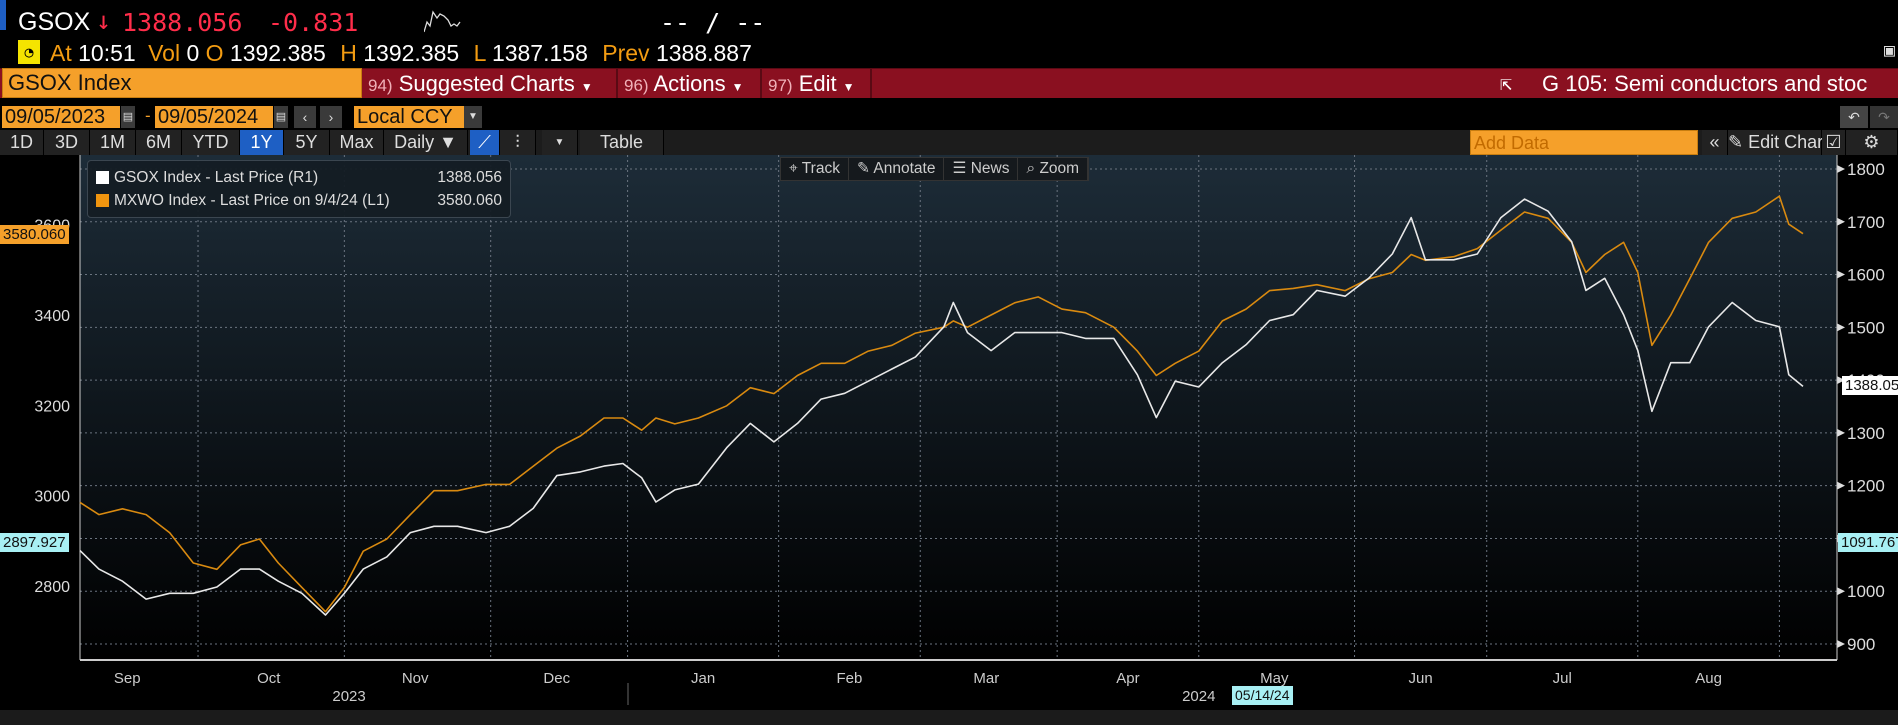 Image resolution: width=1898 pixels, height=725 pixels. What do you see at coordinates (539, 53) in the screenshot?
I see `low-value: 1387.158` at bounding box center [539, 53].